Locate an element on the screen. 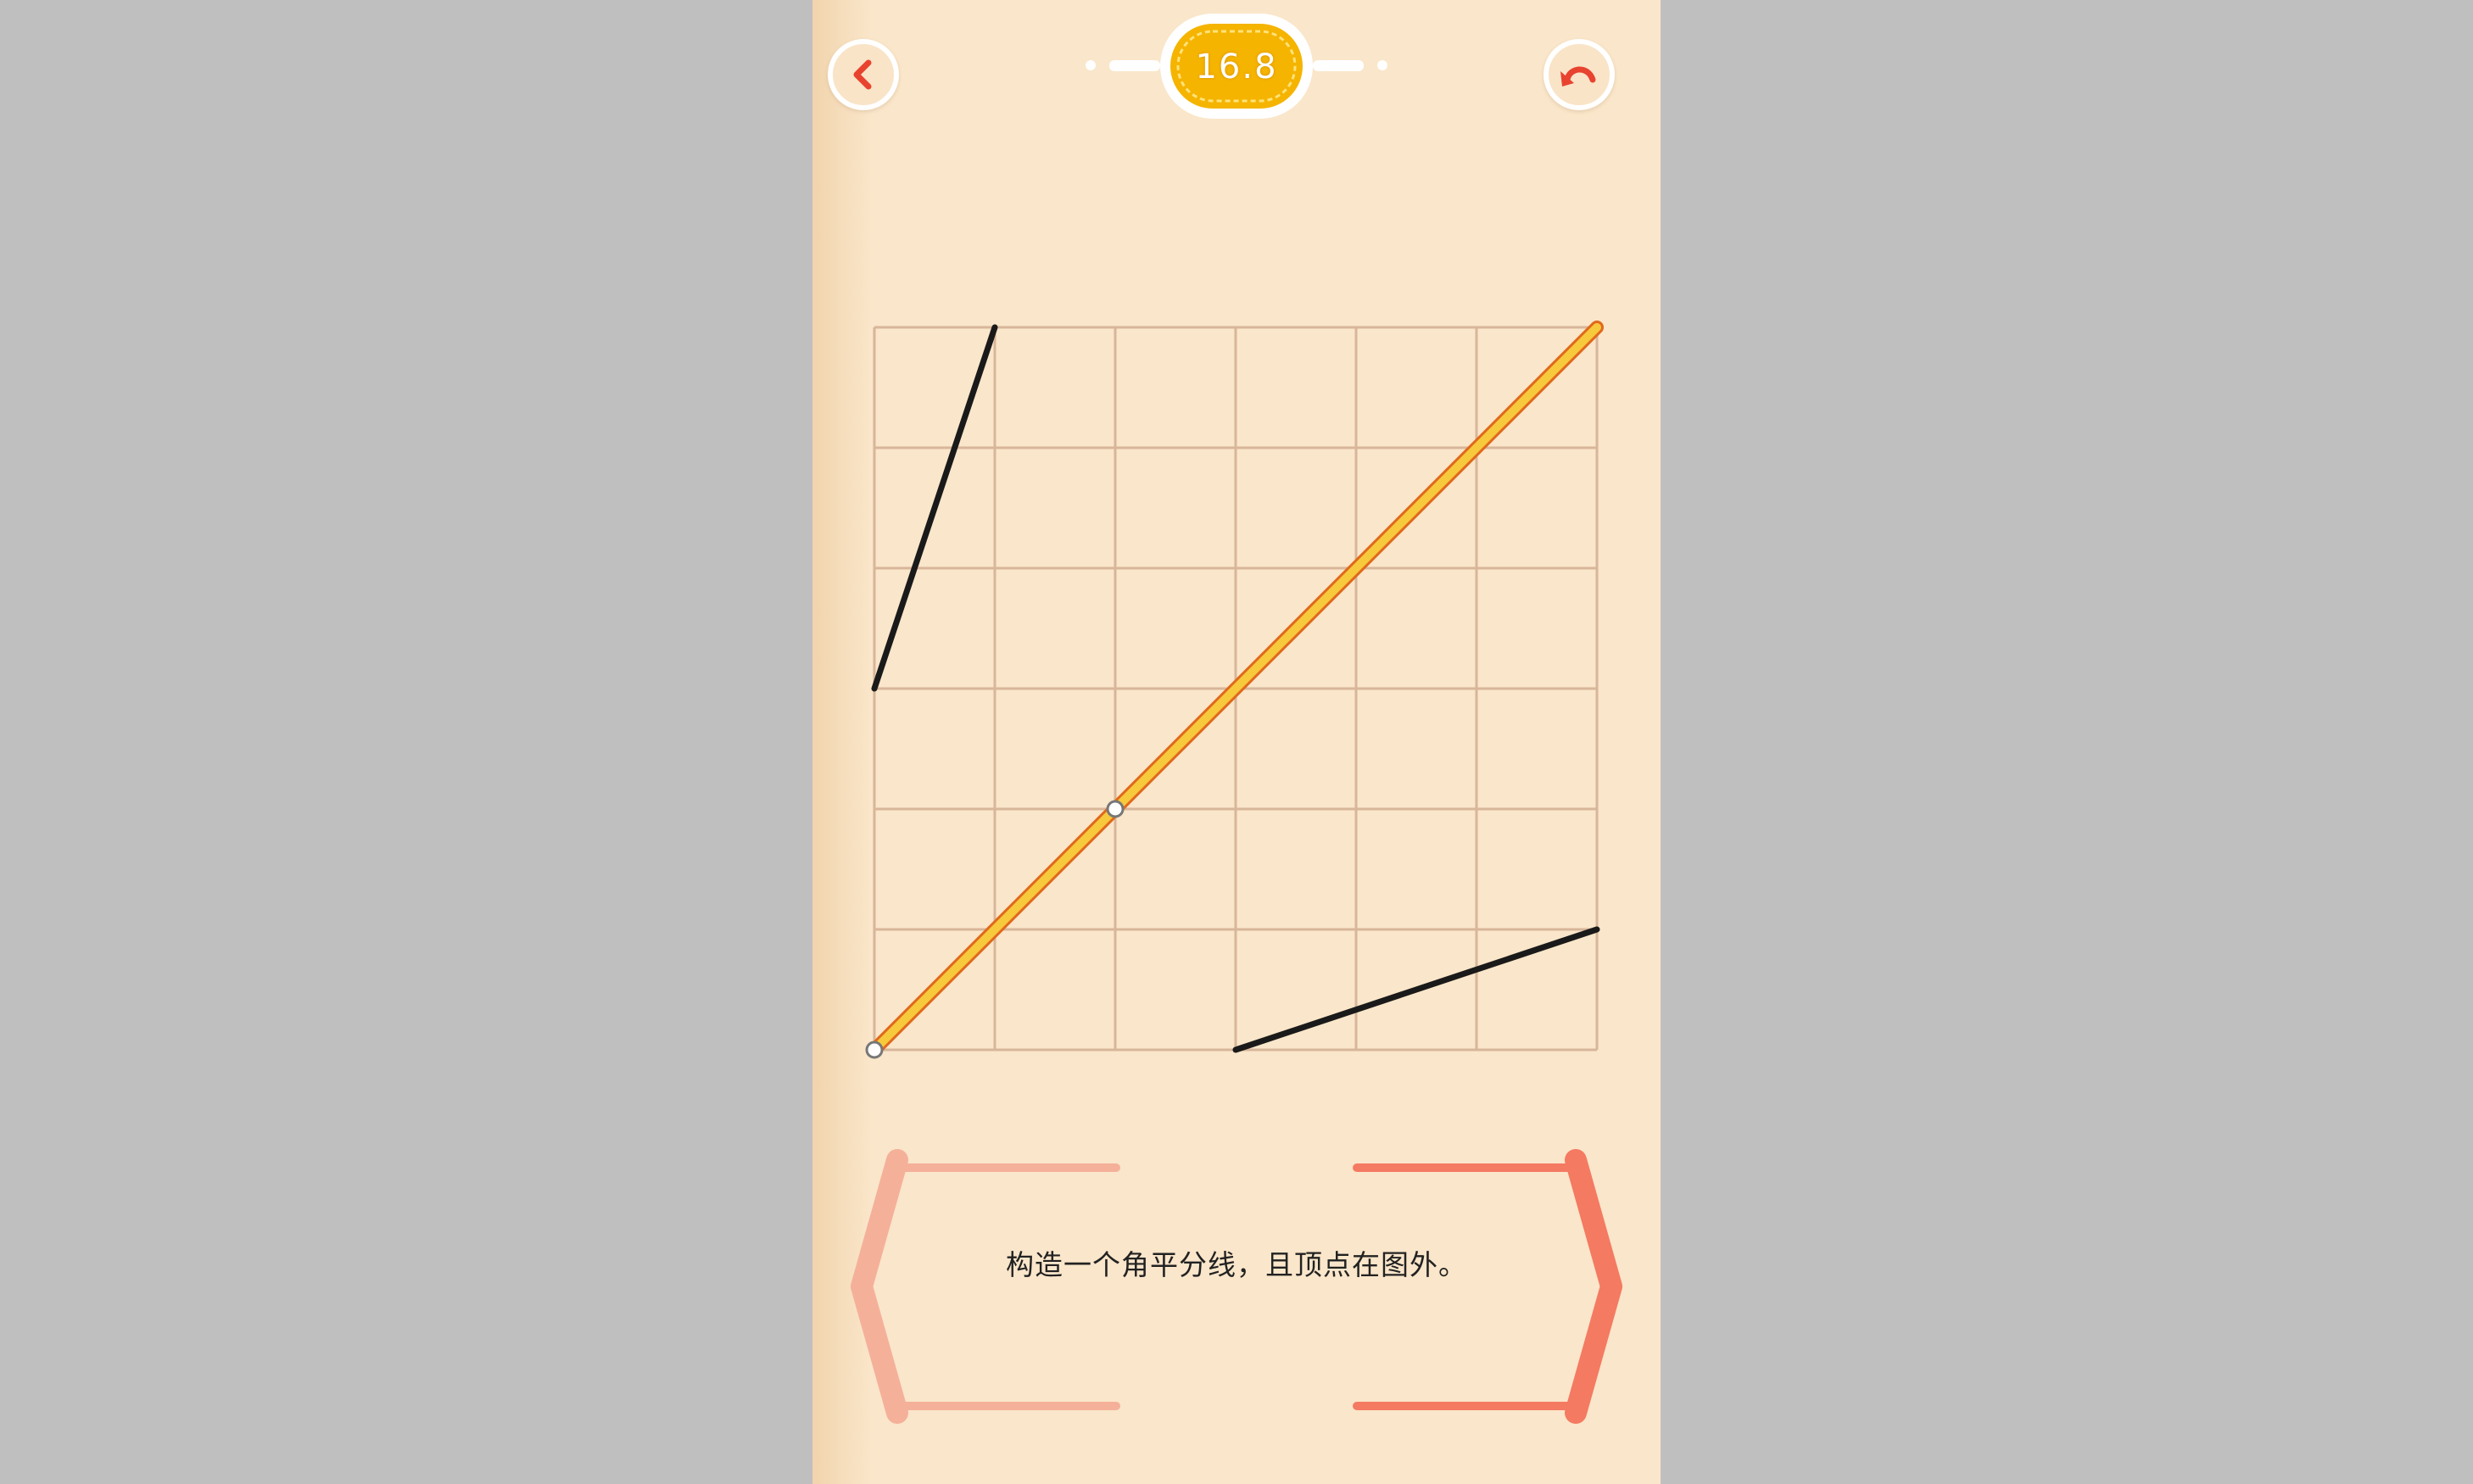 This screenshot has width=2473, height=1484. hint-text: 构造一个角平分线，且顶点在图外。 is located at coordinates (1236, 1264).